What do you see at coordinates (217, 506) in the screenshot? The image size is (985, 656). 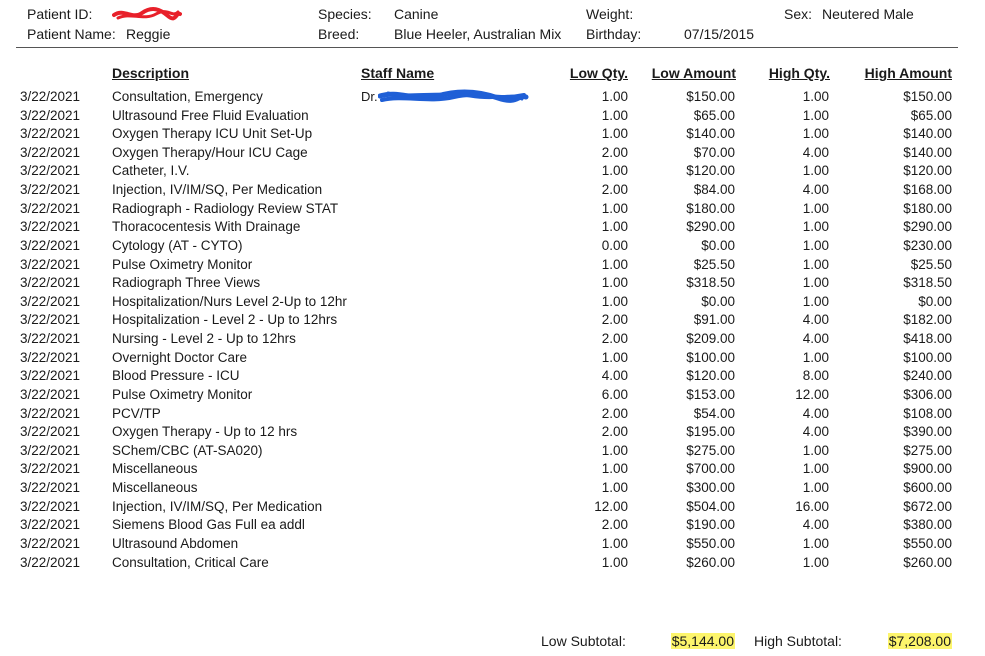 I see `row-description: Injection, IV/IM/SQ, Per Medication` at bounding box center [217, 506].